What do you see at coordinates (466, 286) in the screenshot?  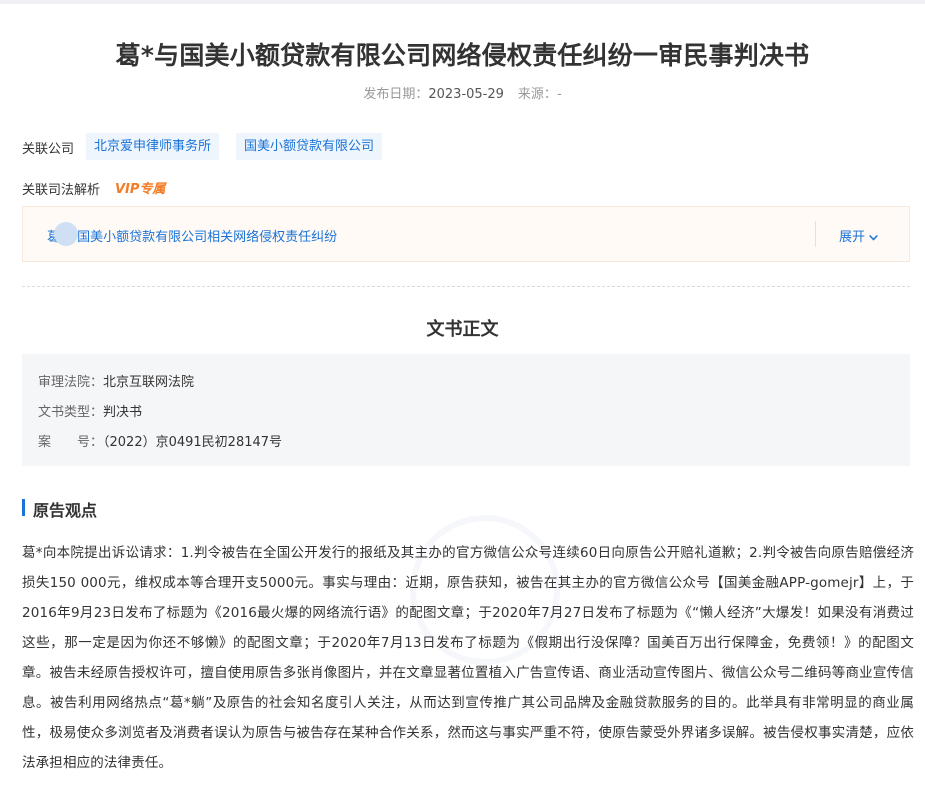 I see `section-divider` at bounding box center [466, 286].